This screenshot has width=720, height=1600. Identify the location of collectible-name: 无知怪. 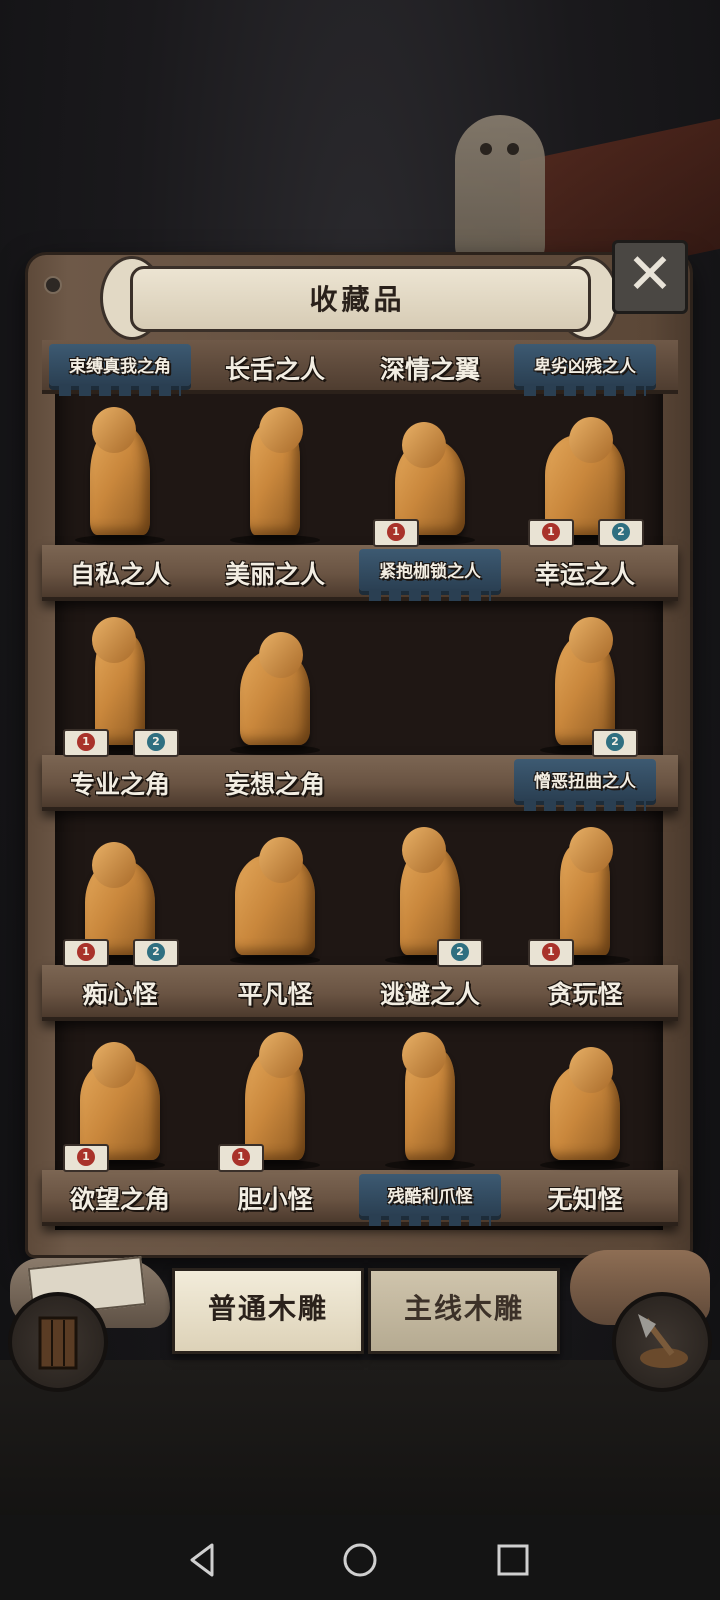
(585, 1199).